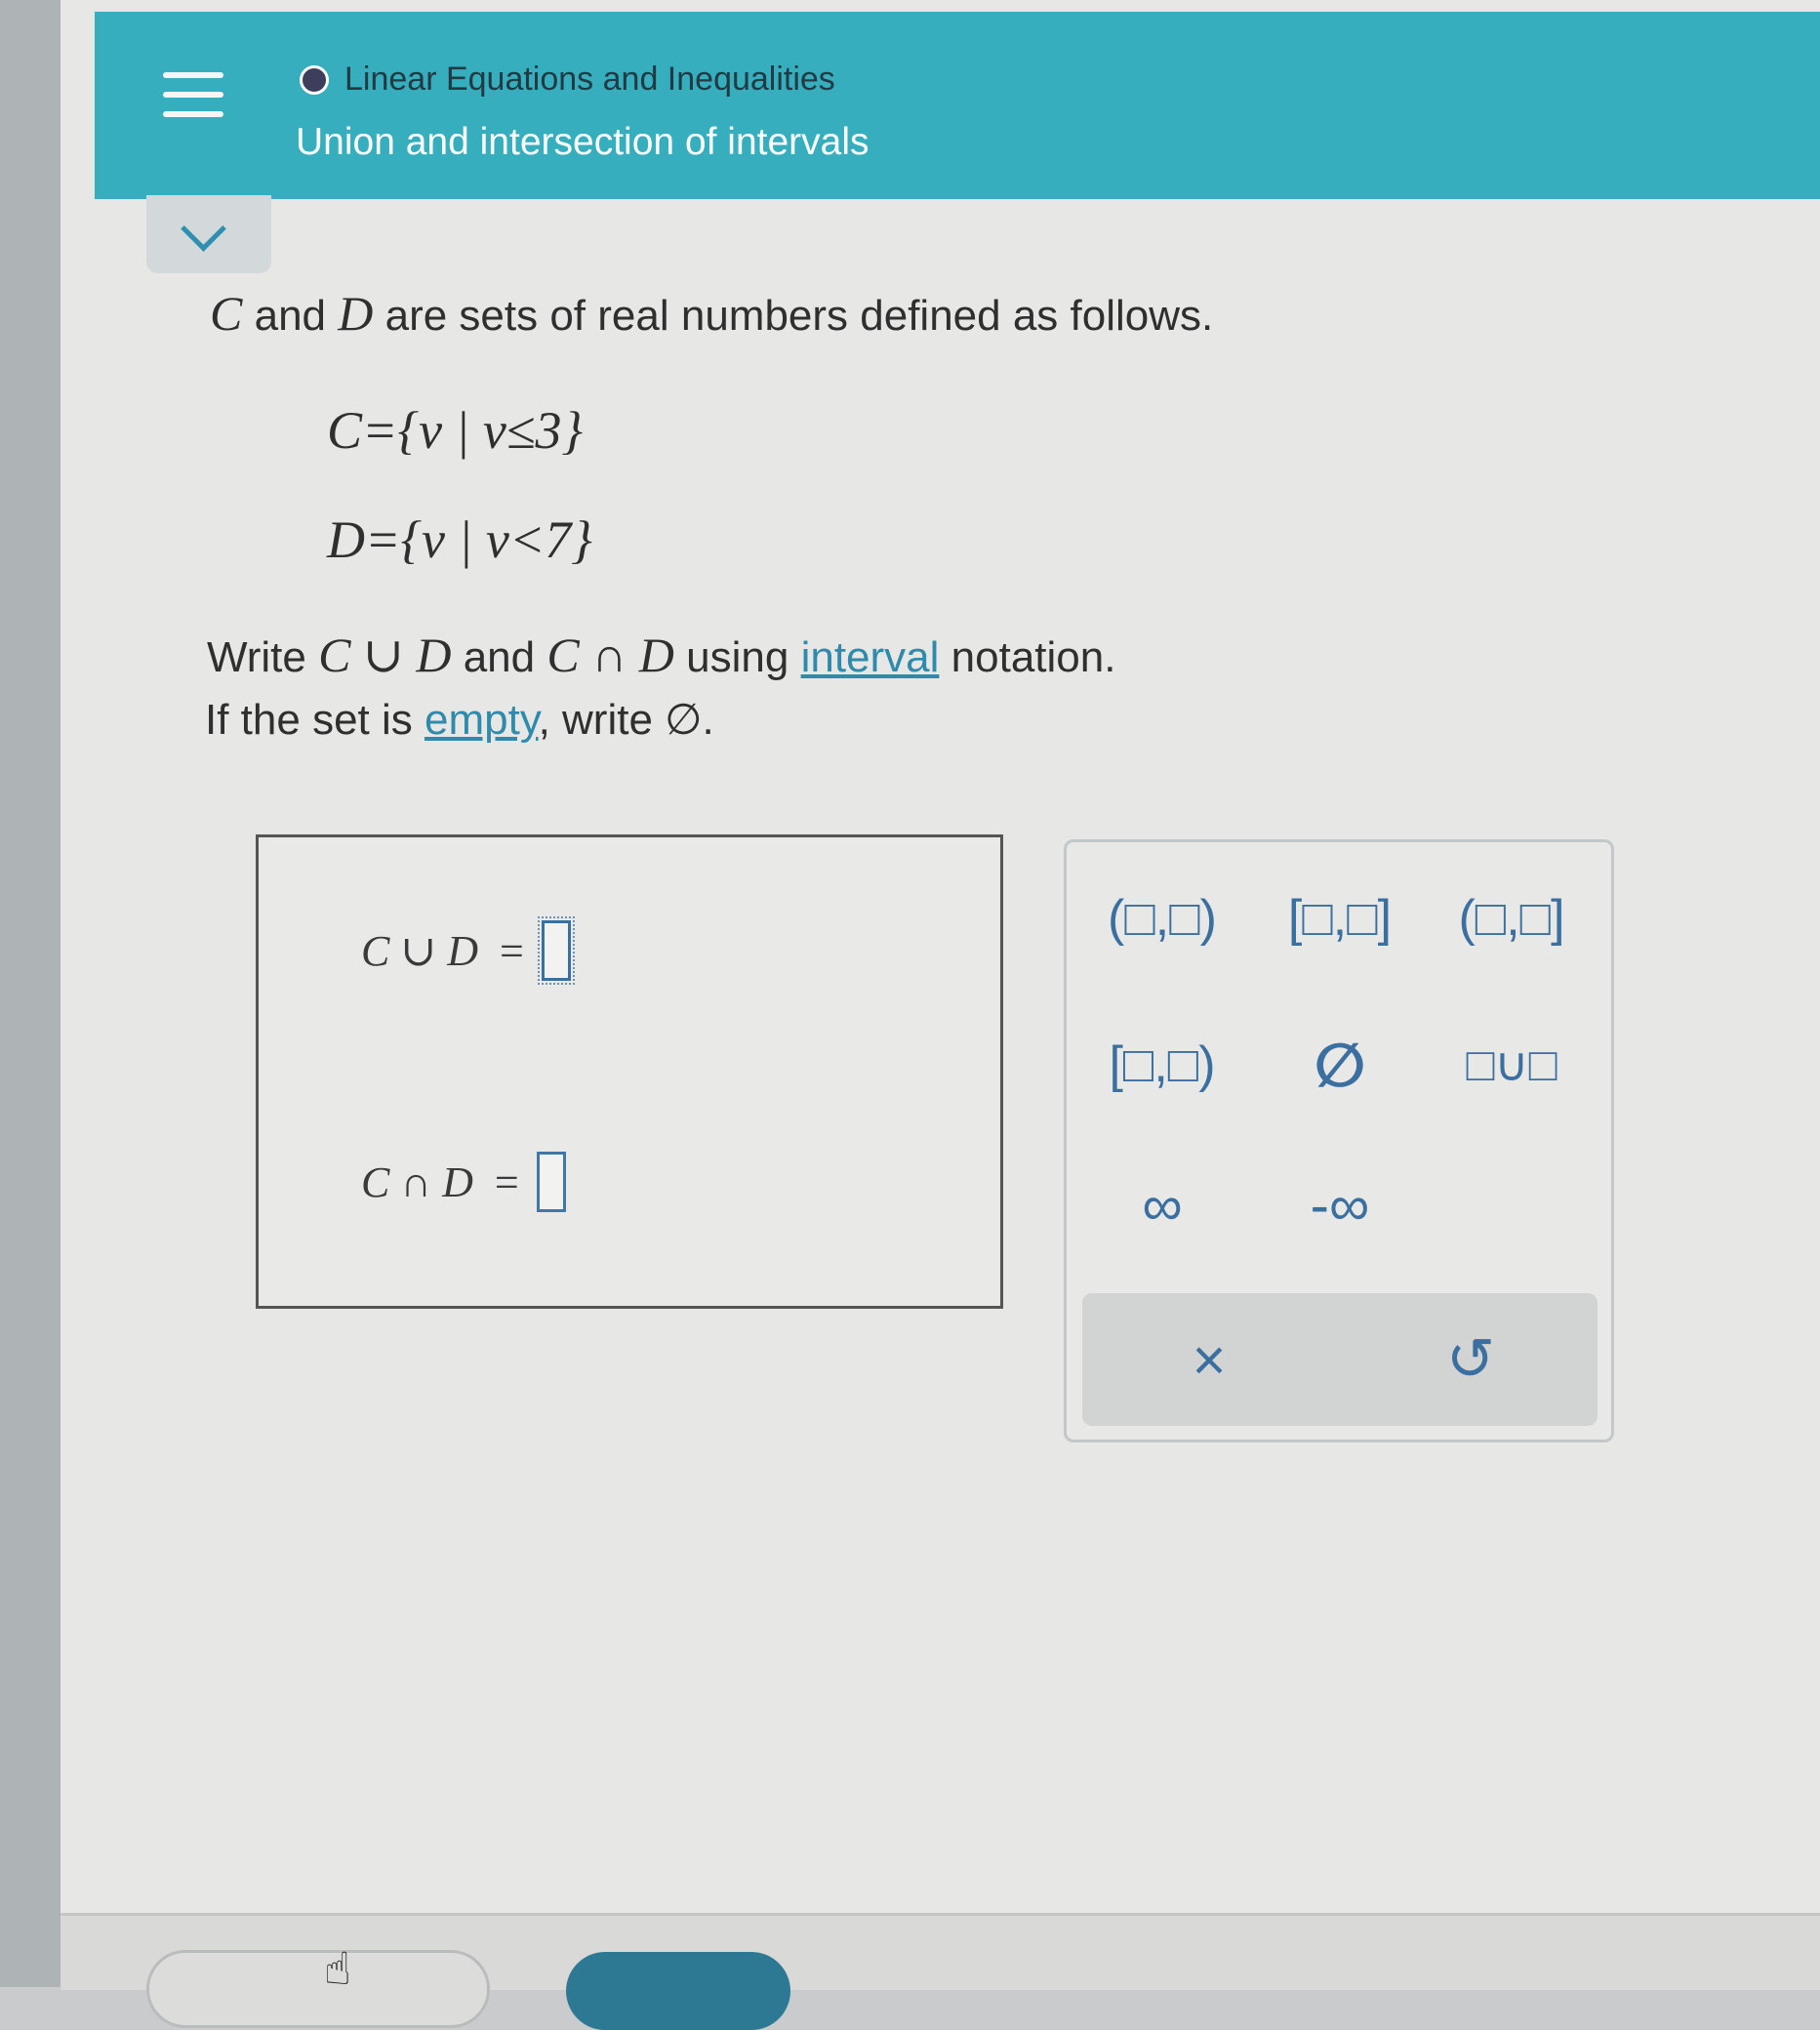 This screenshot has height=2030, width=1820. Describe the element at coordinates (1339, 1140) in the screenshot. I see `math-keypad: (□,□) [□,□] (□,□] [□,□) ∅ □∪□ ∞ -∞ × ↺` at that location.